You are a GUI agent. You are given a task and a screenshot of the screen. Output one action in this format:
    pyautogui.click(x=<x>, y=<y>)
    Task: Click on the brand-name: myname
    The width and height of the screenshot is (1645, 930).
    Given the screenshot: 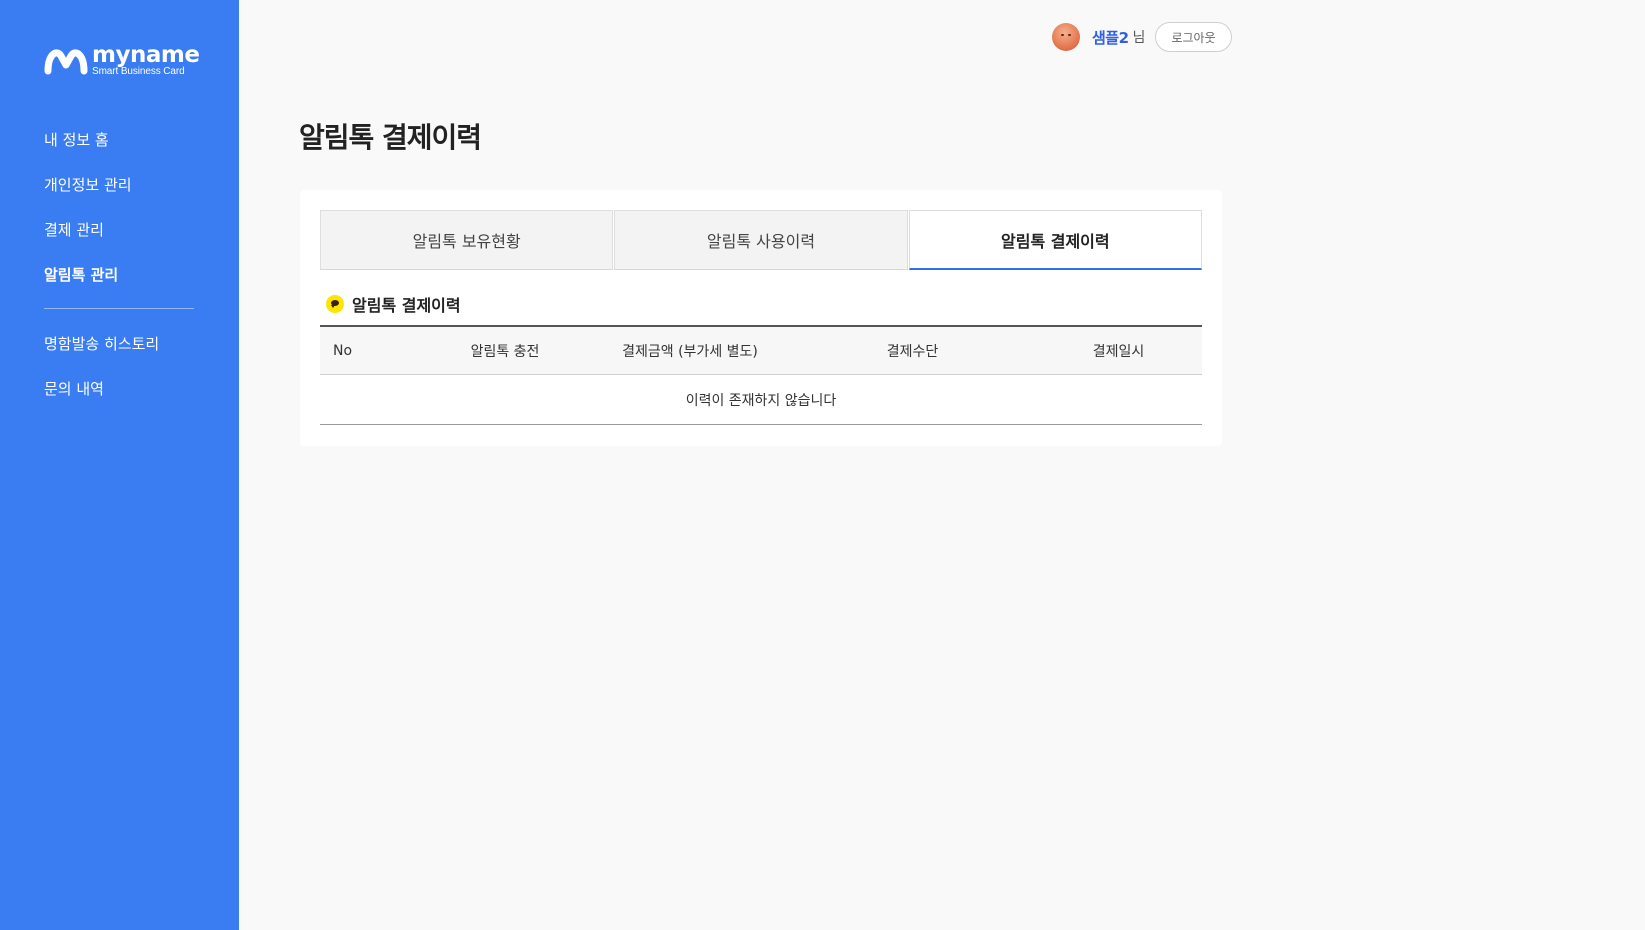 What is the action you would take?
    pyautogui.click(x=146, y=55)
    